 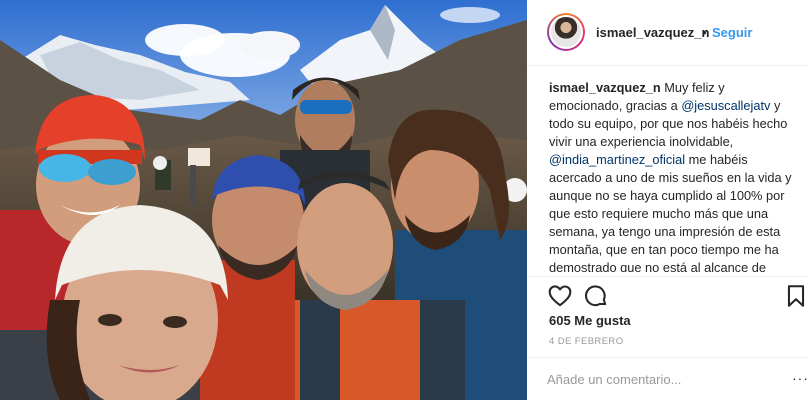 I want to click on comment-bar: ···, so click(x=667, y=378).